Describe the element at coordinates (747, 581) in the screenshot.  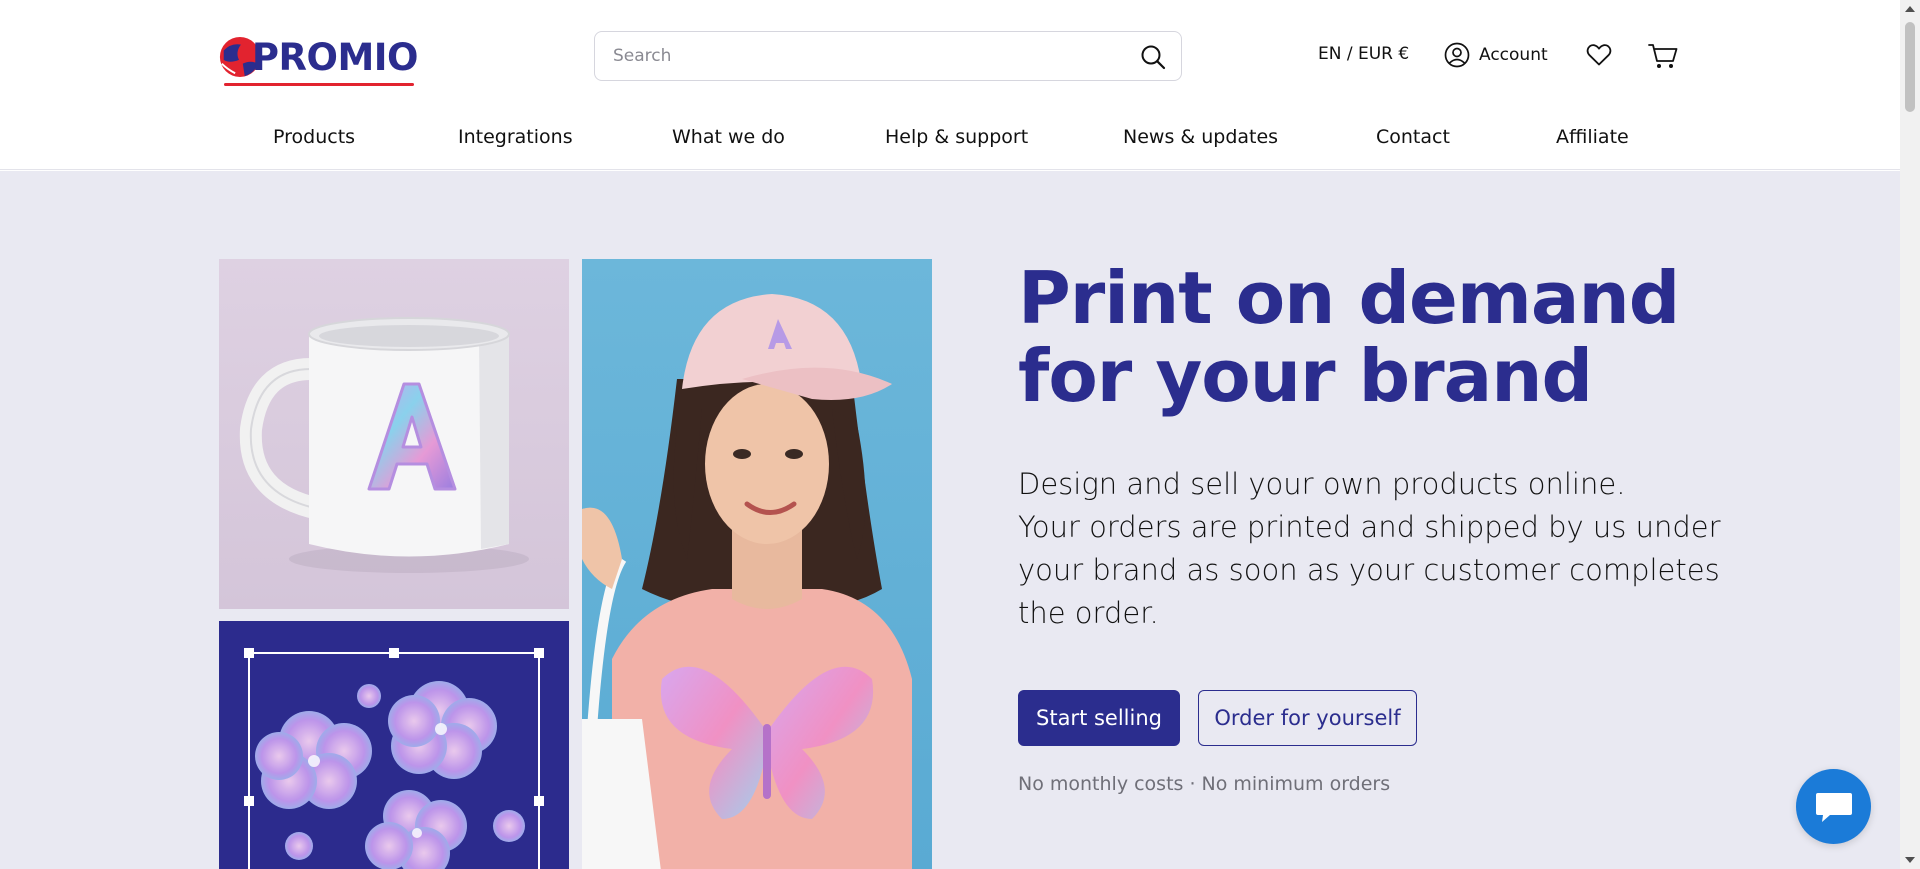
I see `model-with-cap-tshirt-illustration` at that location.